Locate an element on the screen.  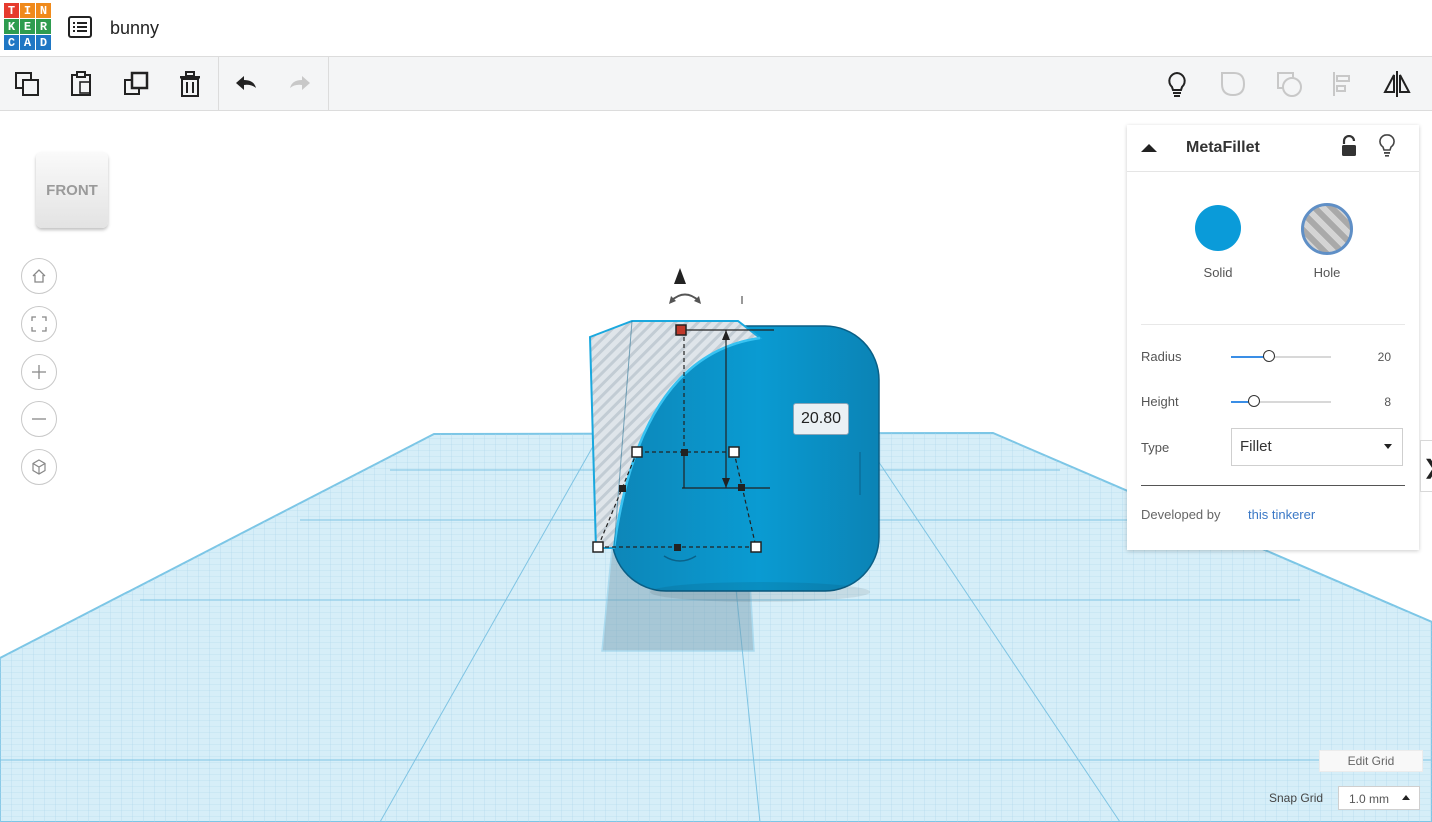
design-title: bunny is located at coordinates (134, 28).